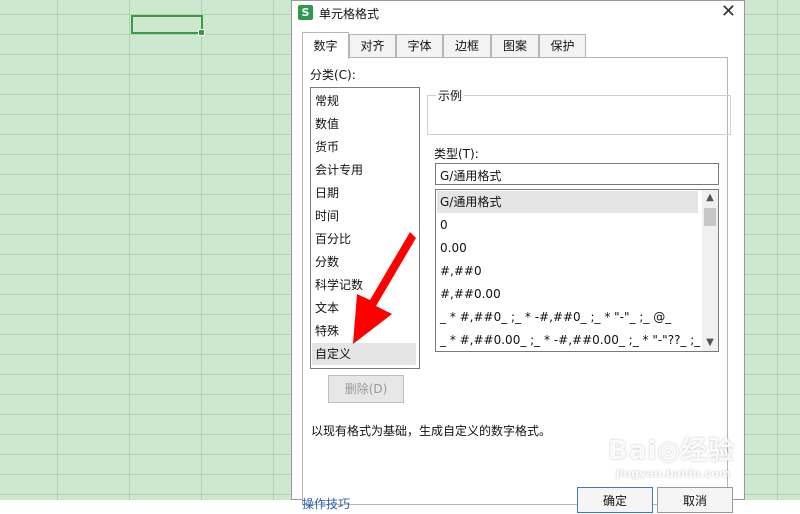  Describe the element at coordinates (467, 45) in the screenshot. I see `tab-border: 边框` at that location.